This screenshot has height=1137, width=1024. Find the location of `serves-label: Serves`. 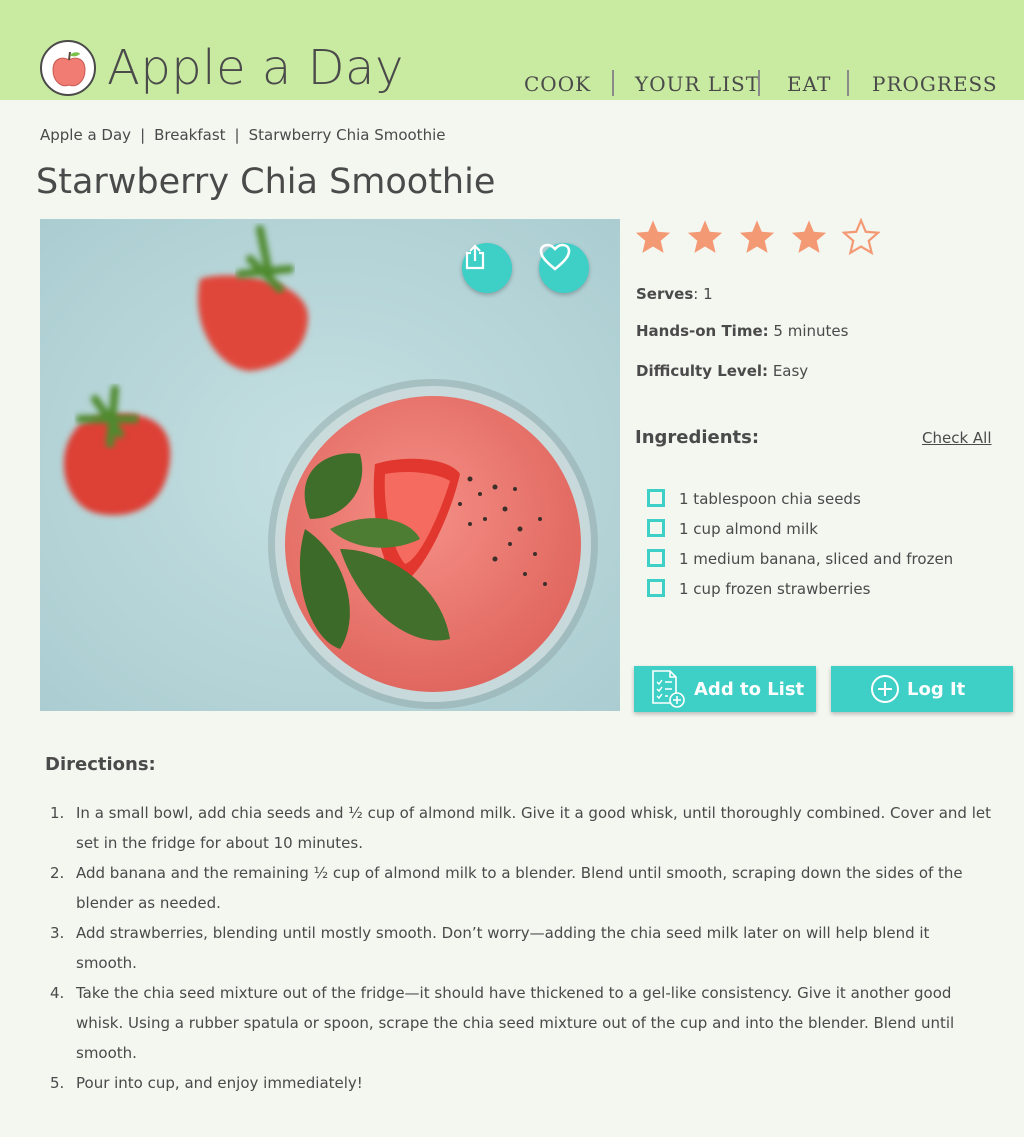

serves-label: Serves is located at coordinates (665, 294).